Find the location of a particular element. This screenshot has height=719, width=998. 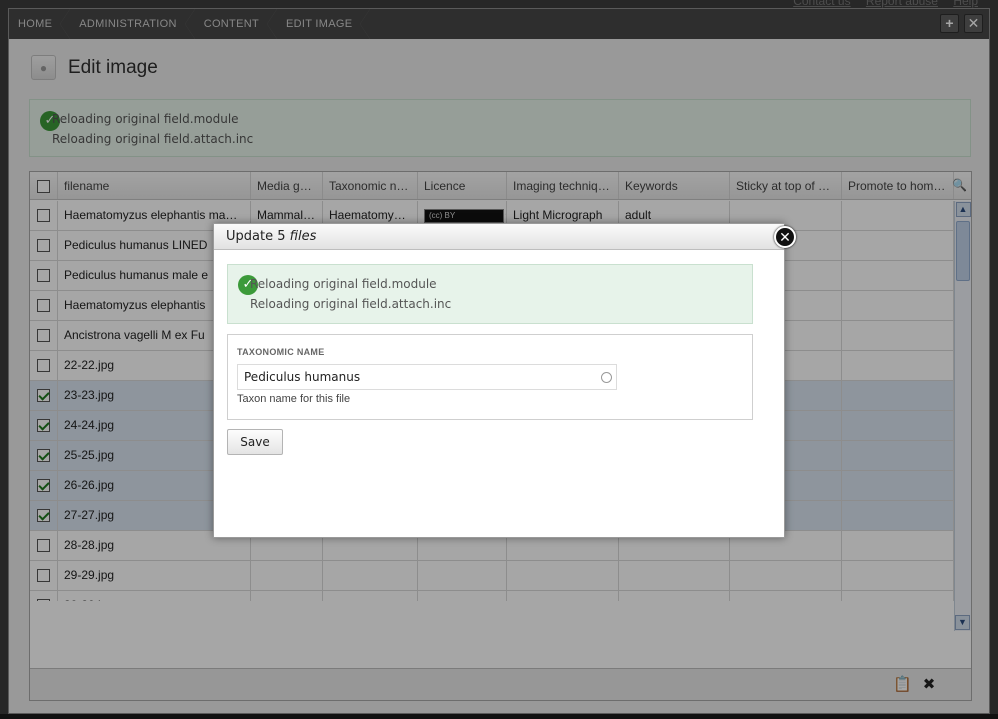

dialog-header: Update 5 files ✕ is located at coordinates (505, 237).